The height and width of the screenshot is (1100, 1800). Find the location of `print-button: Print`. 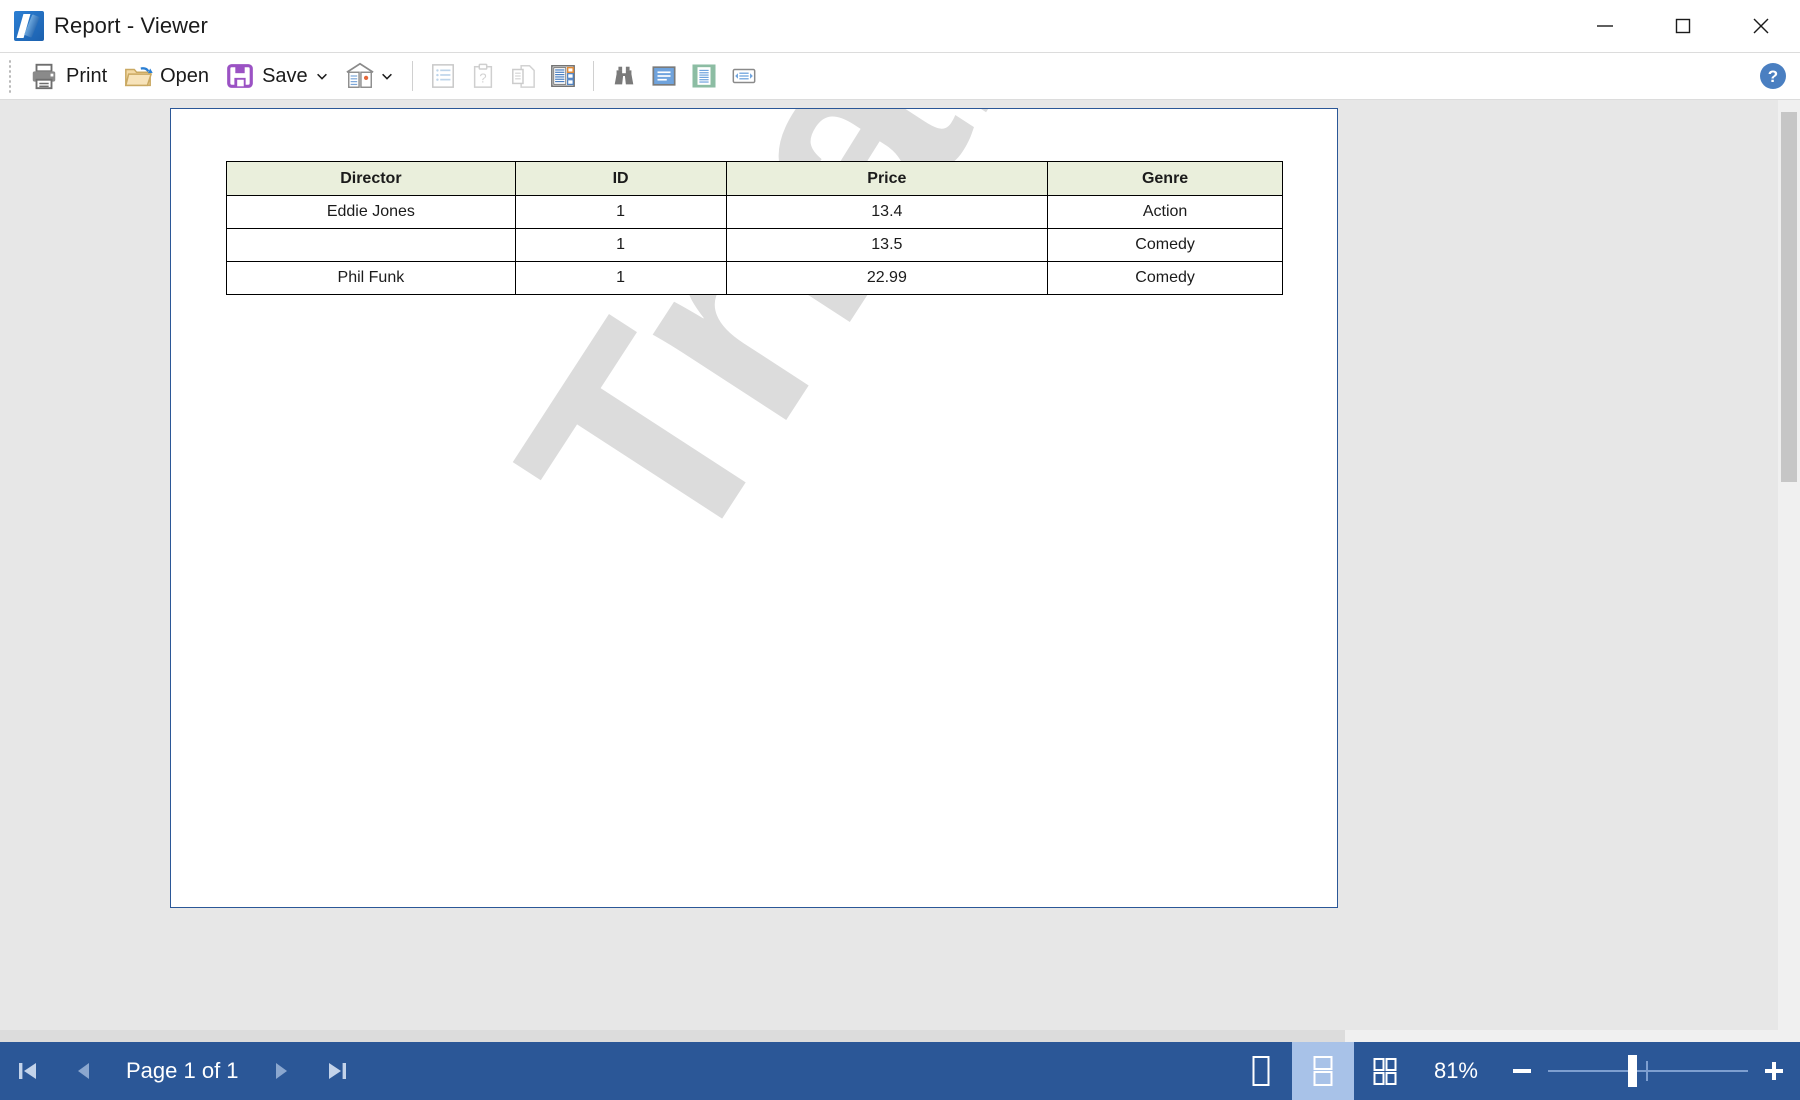

print-button: Print is located at coordinates (68, 76).